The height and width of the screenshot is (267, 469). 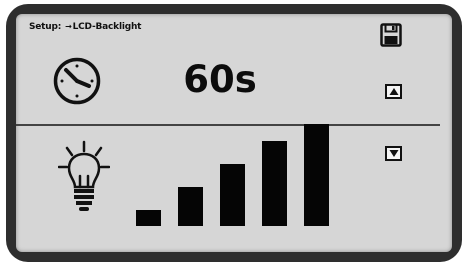 I want to click on save-disk-icon, so click(x=391, y=35).